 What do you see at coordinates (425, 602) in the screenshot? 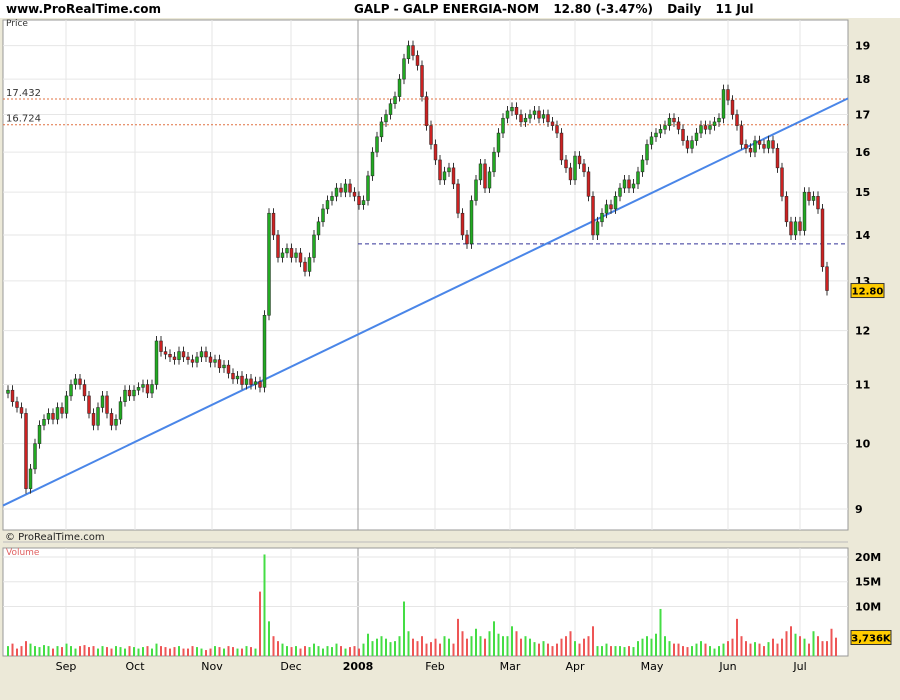
I see `volume-panel` at bounding box center [425, 602].